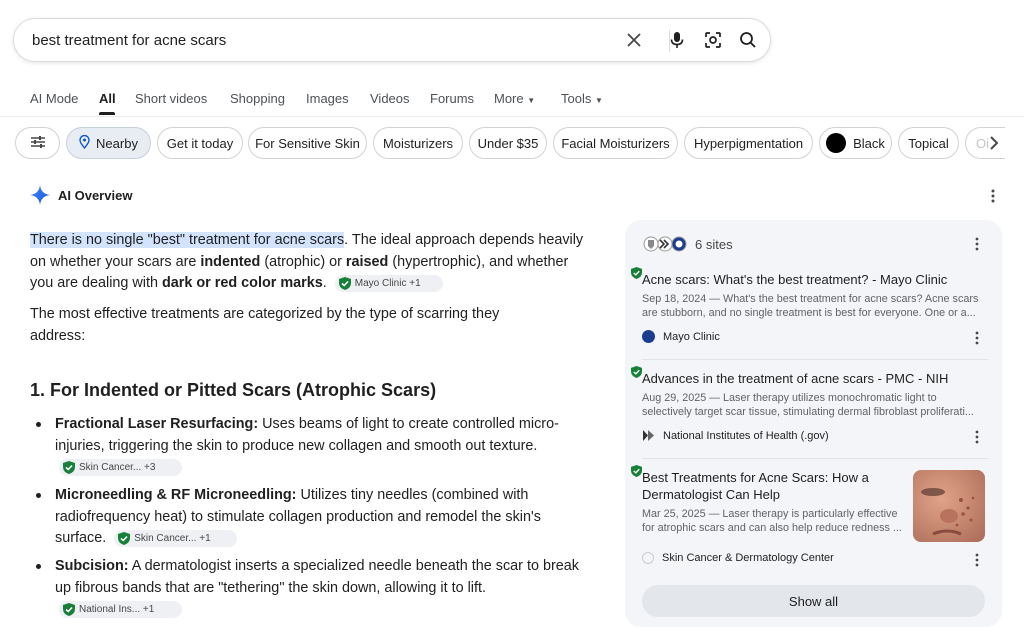  Describe the element at coordinates (582, 98) in the screenshot. I see `tools-button: Tools ▼` at that location.